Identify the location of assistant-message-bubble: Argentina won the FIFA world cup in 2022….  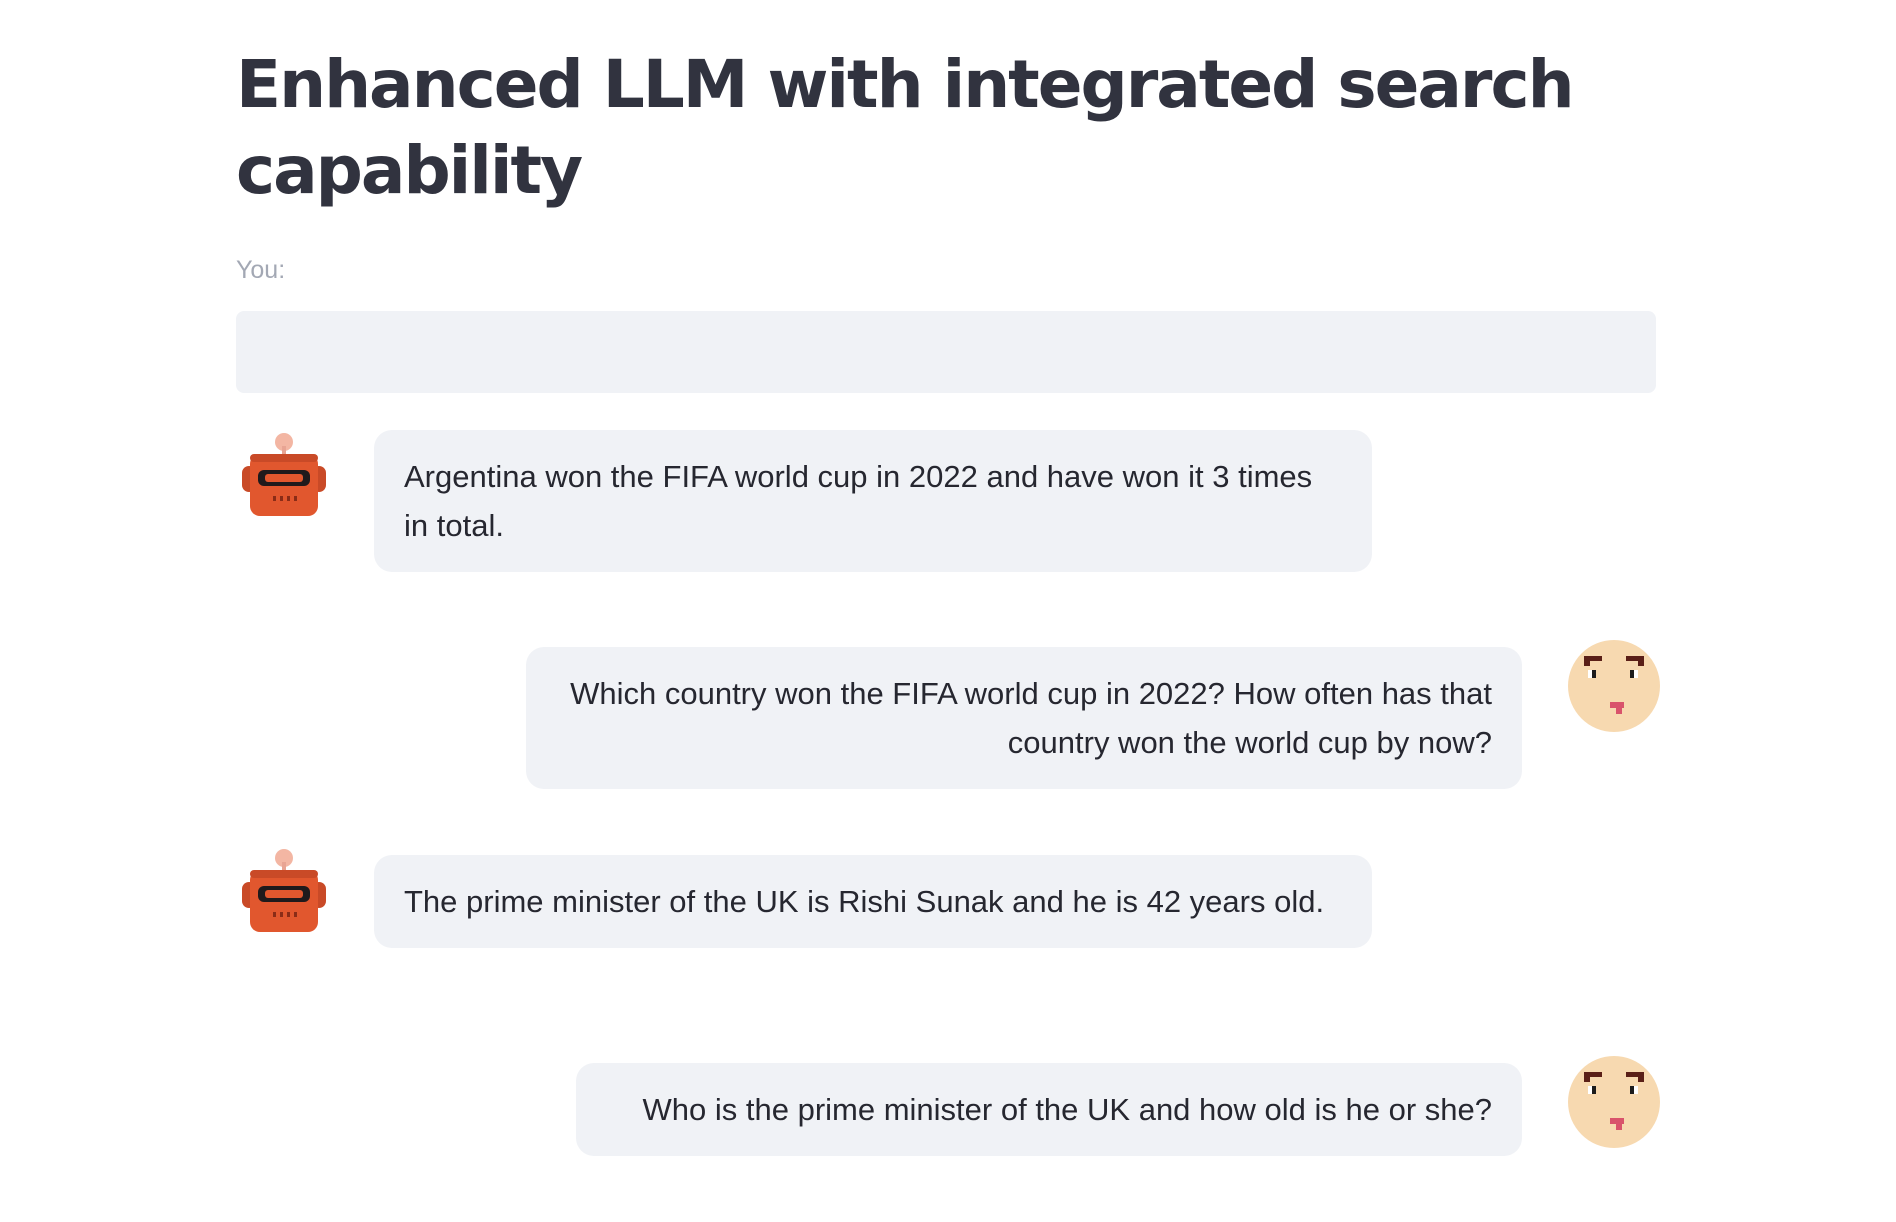
(873, 501).